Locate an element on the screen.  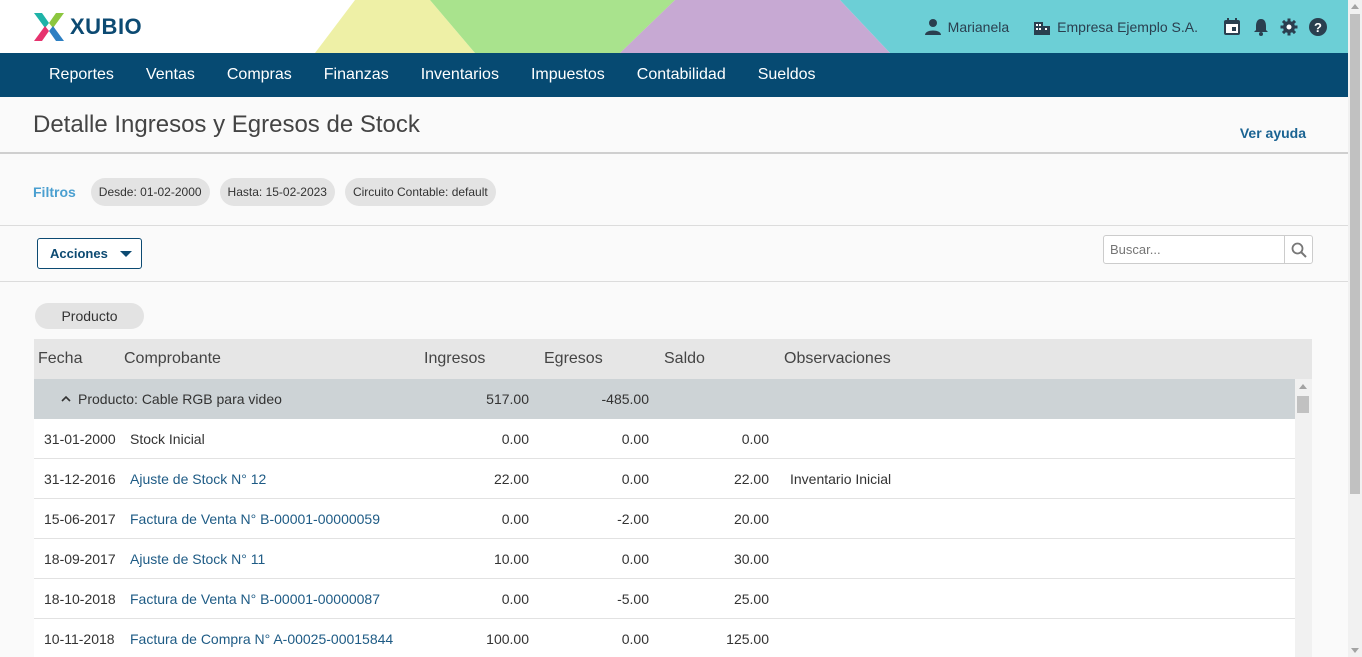
brand-name: XUBIO is located at coordinates (106, 26).